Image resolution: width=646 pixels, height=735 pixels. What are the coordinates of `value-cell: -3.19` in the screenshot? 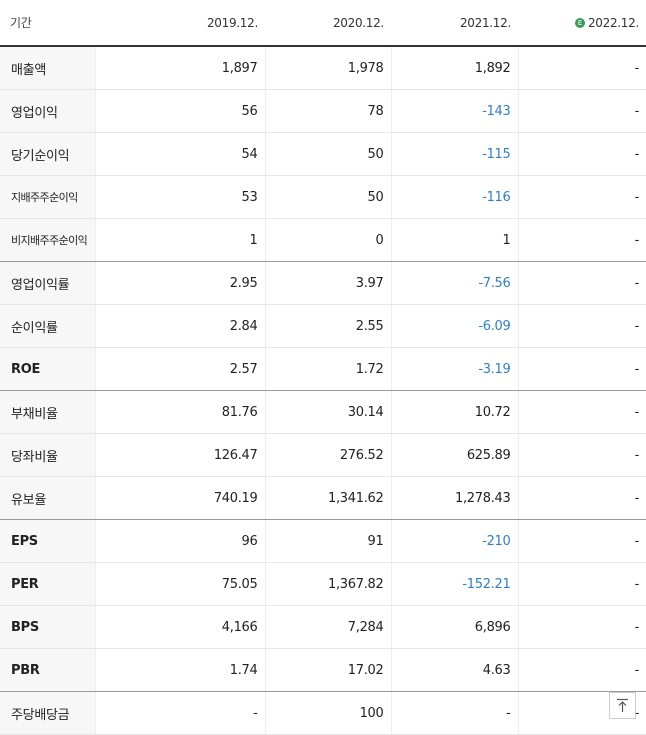 It's located at (454, 369).